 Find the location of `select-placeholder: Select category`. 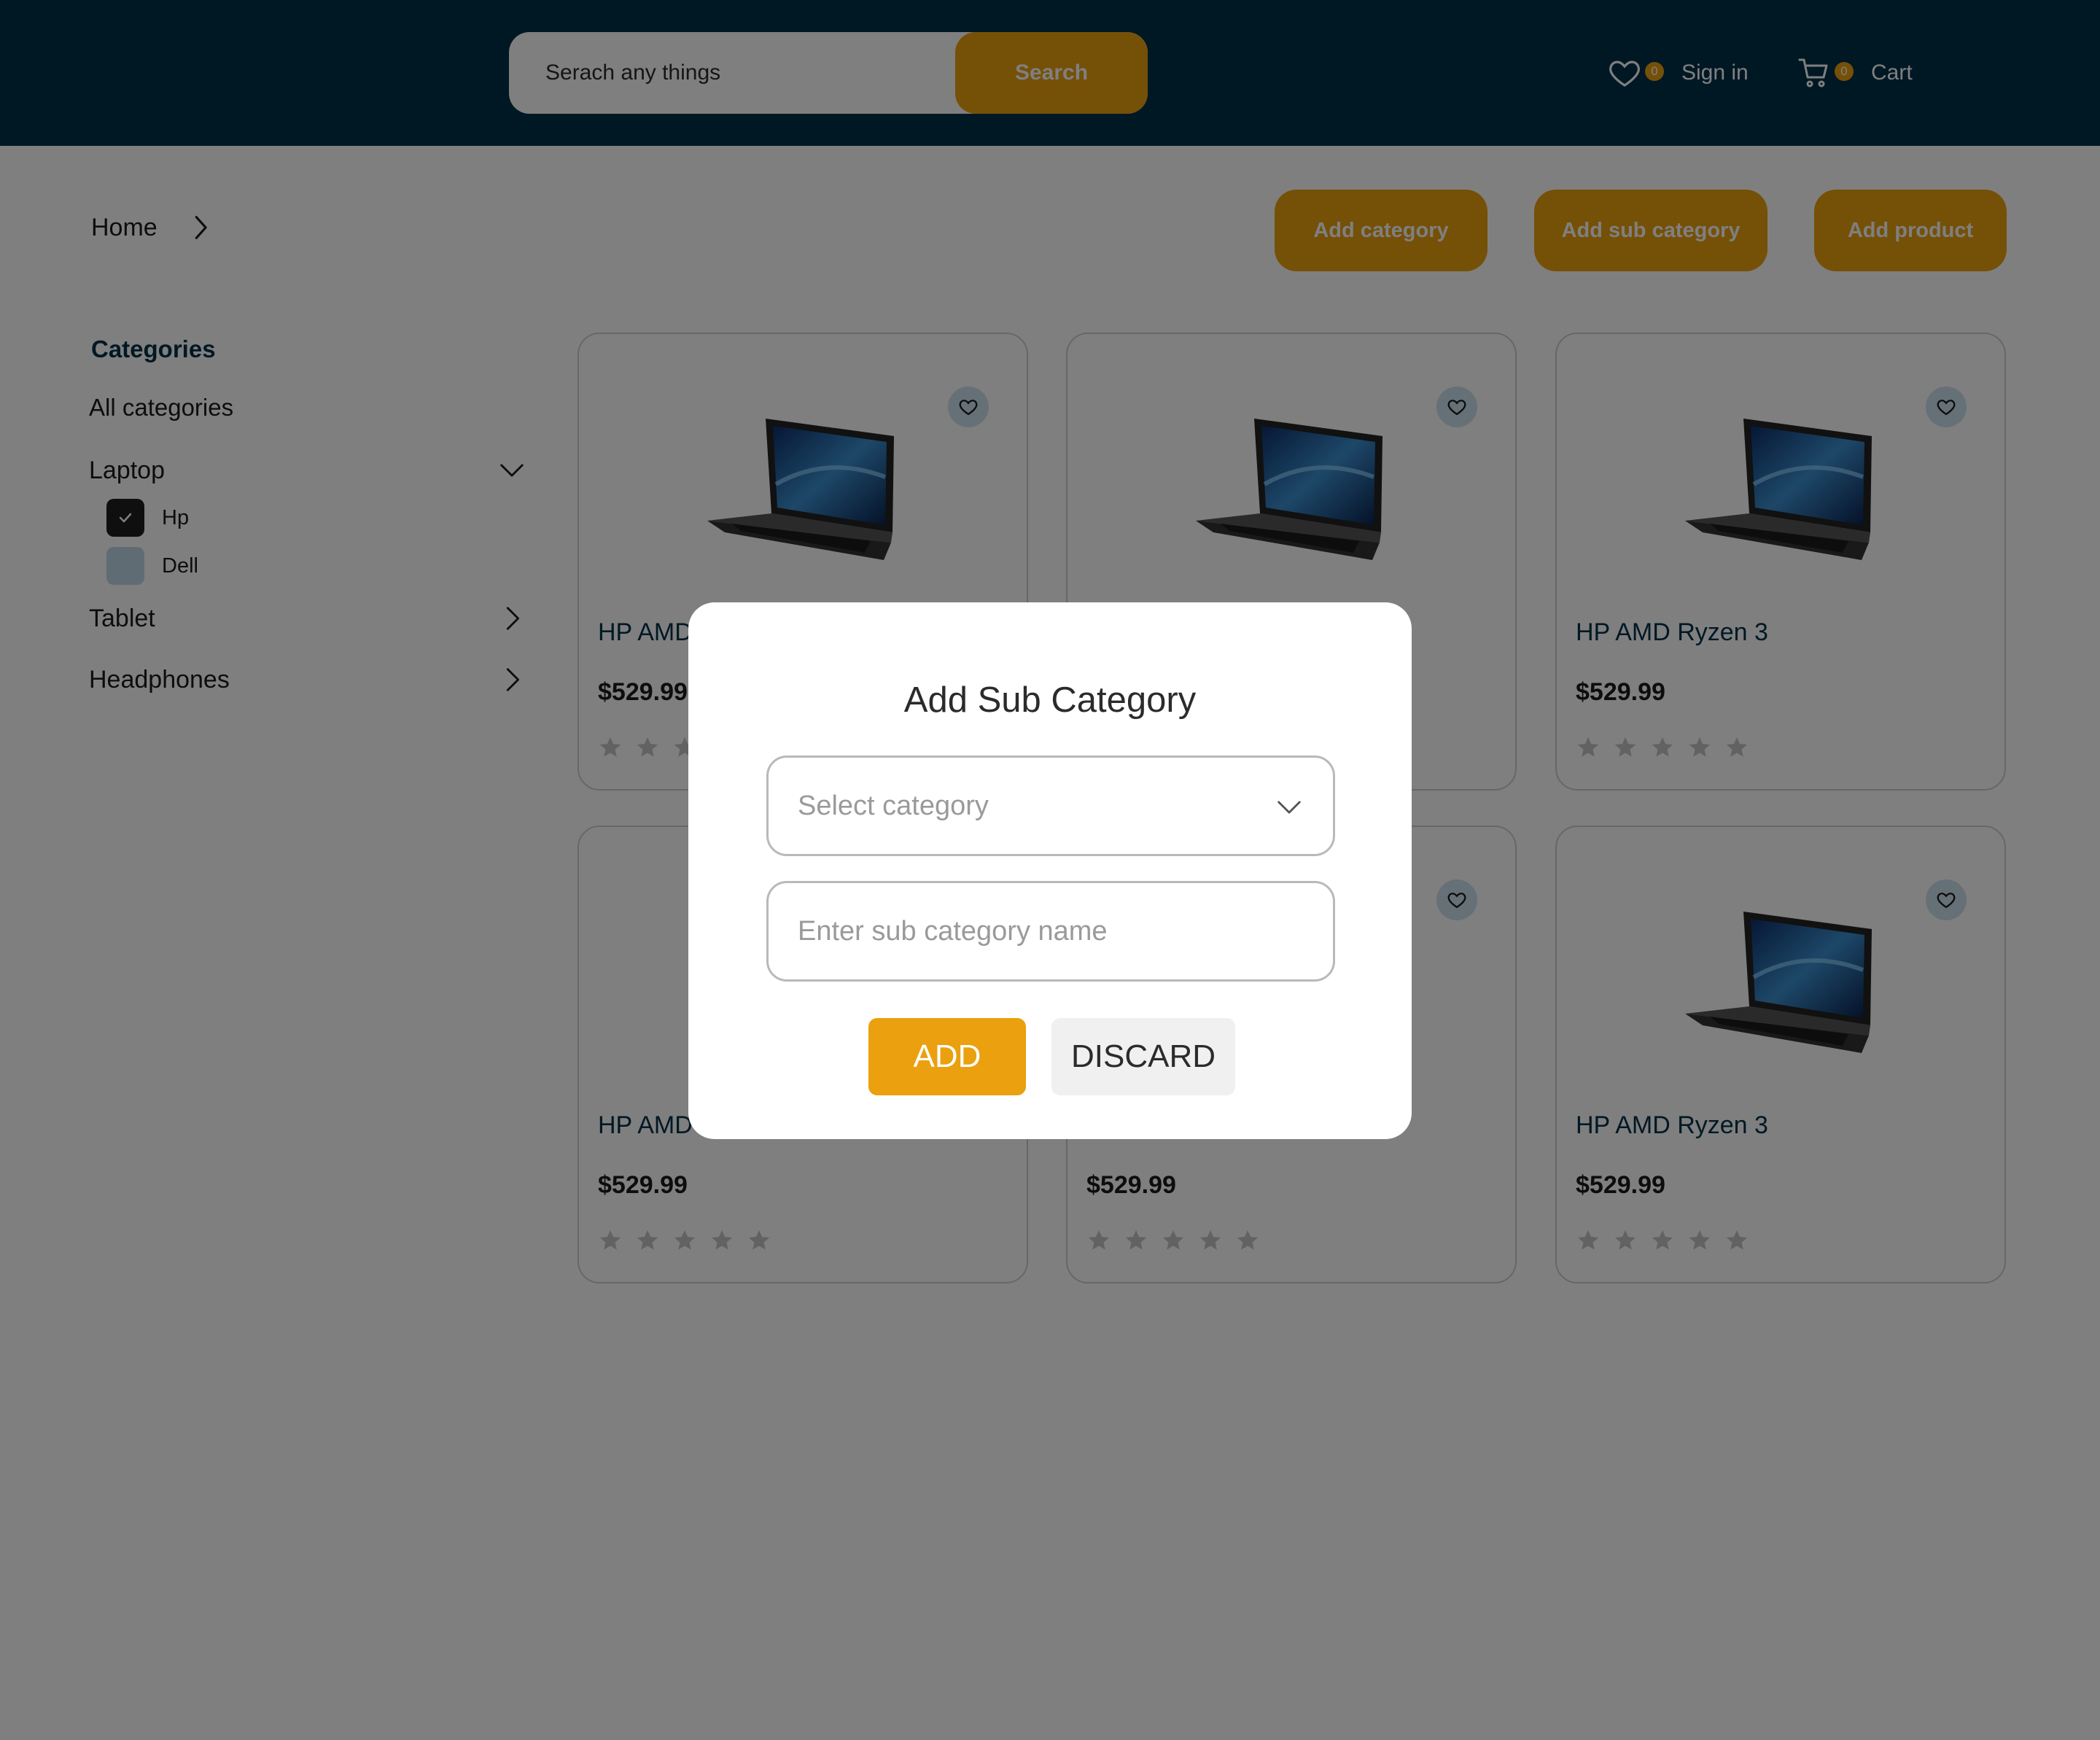

select-placeholder: Select category is located at coordinates (893, 805).